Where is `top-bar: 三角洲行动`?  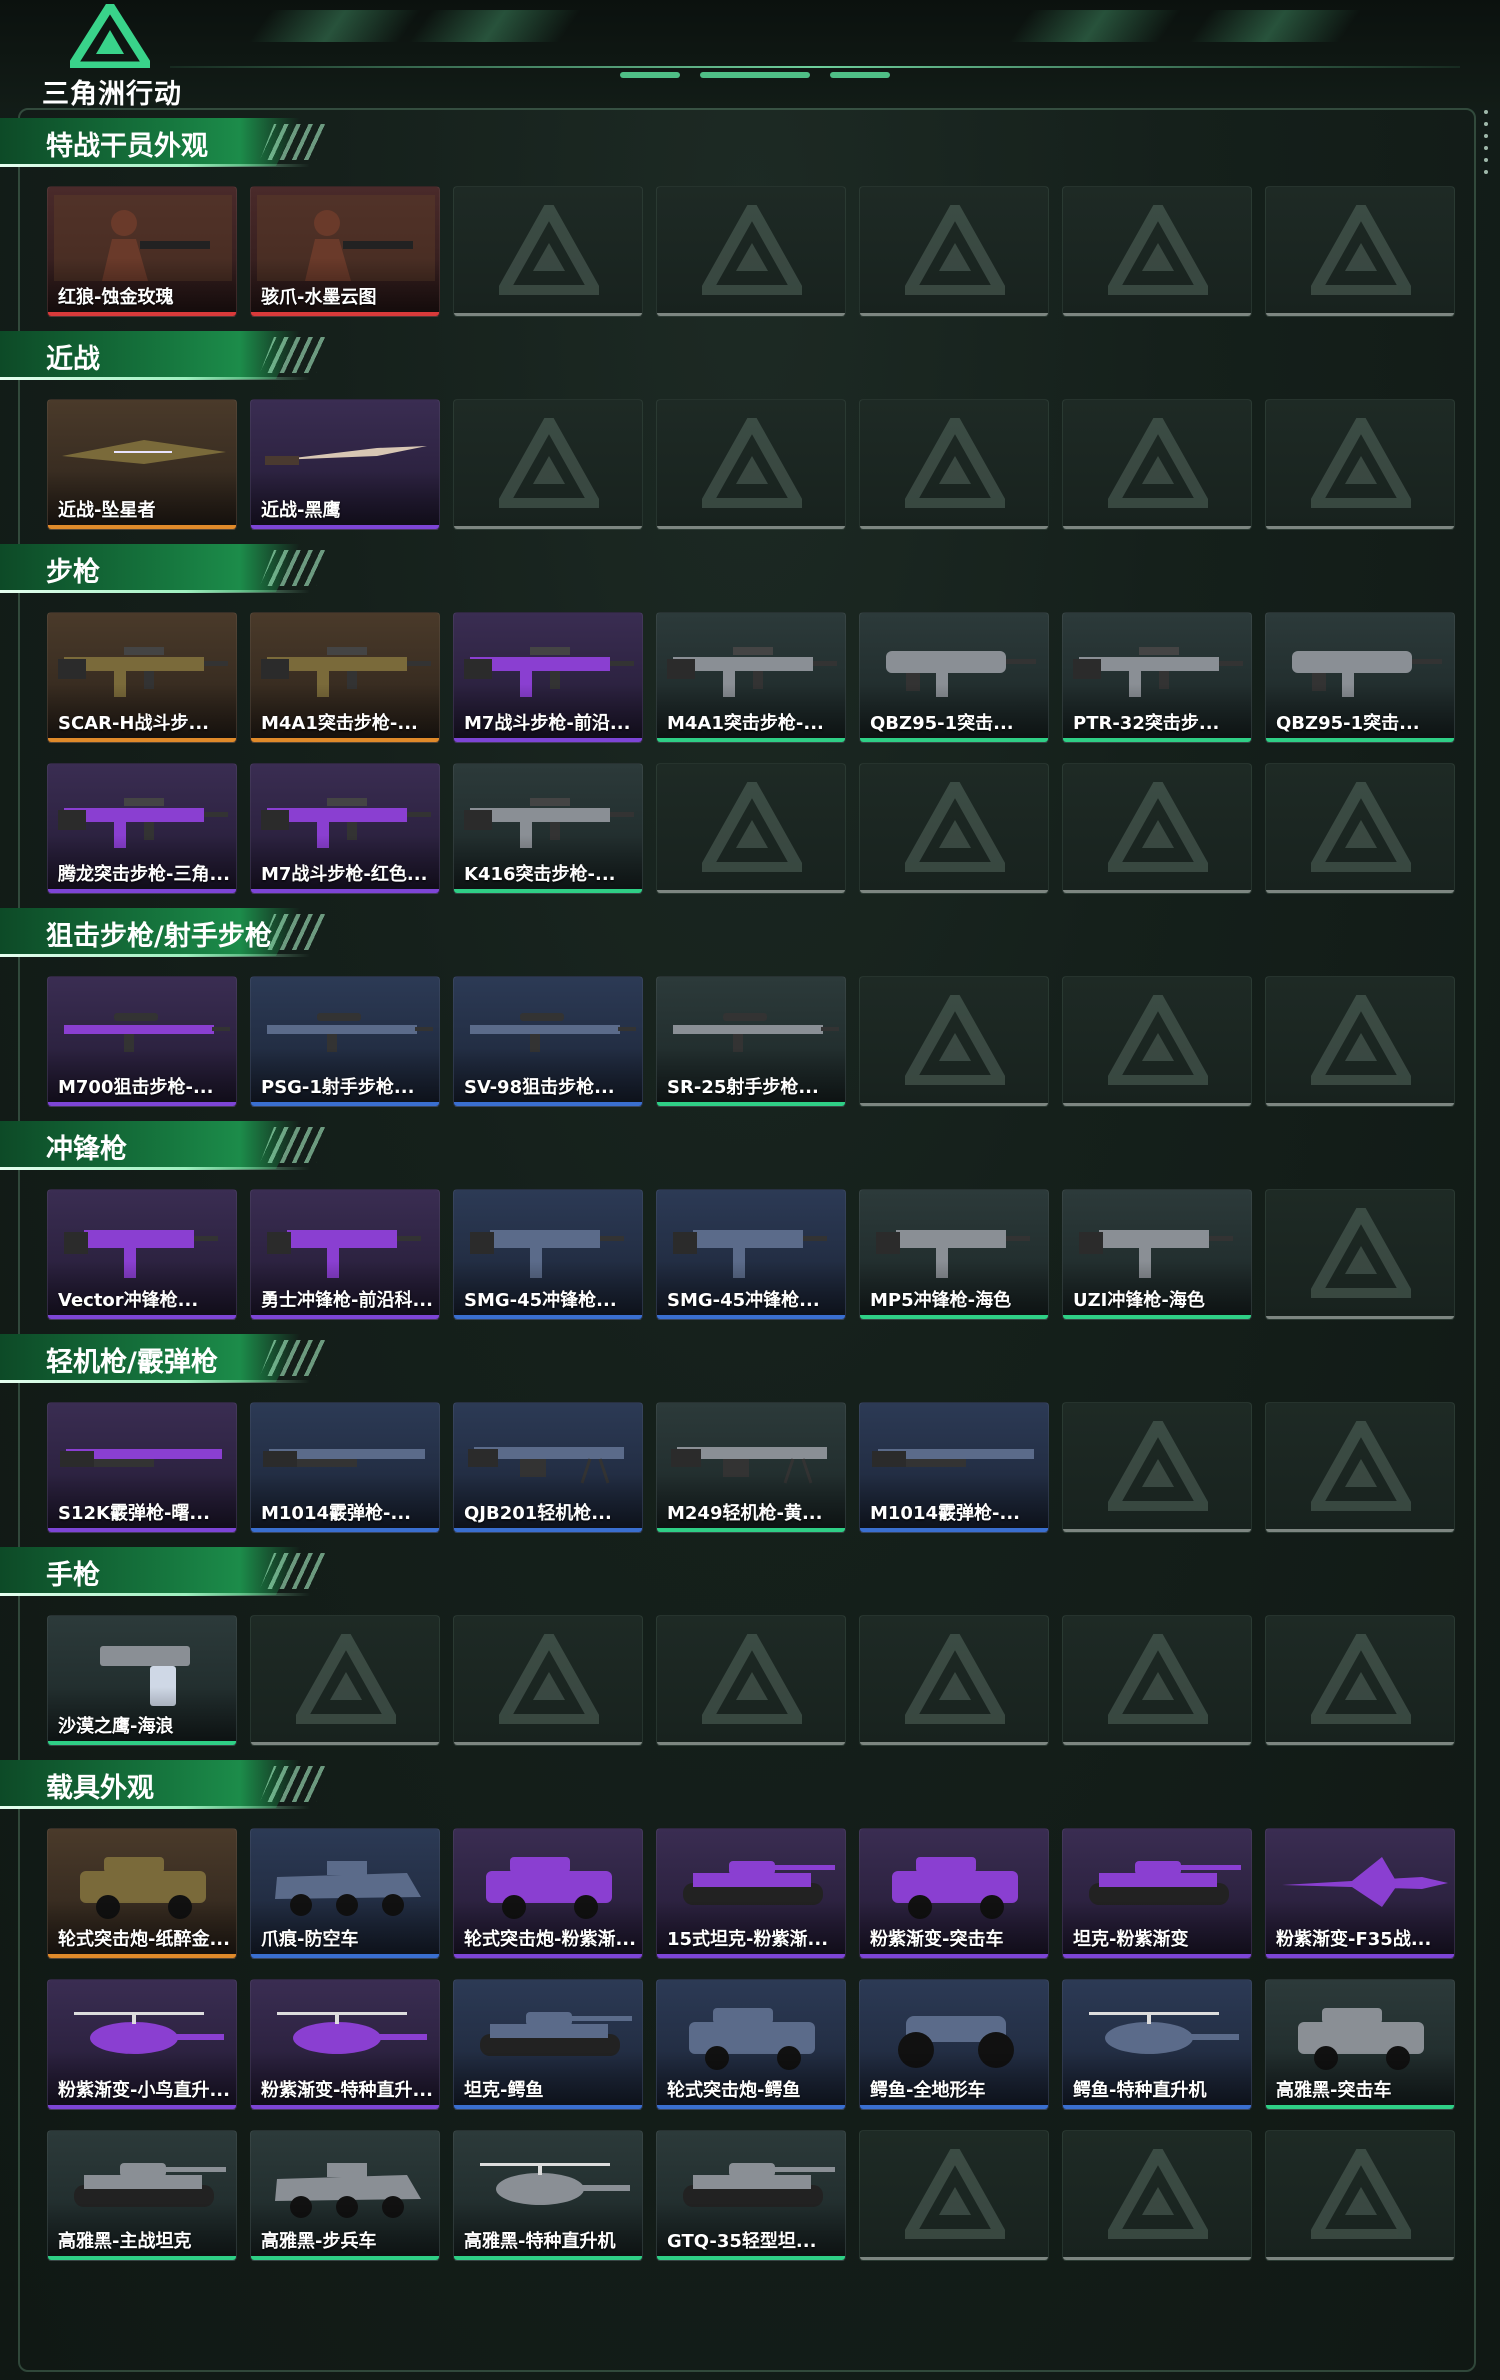 top-bar: 三角洲行动 is located at coordinates (750, 55).